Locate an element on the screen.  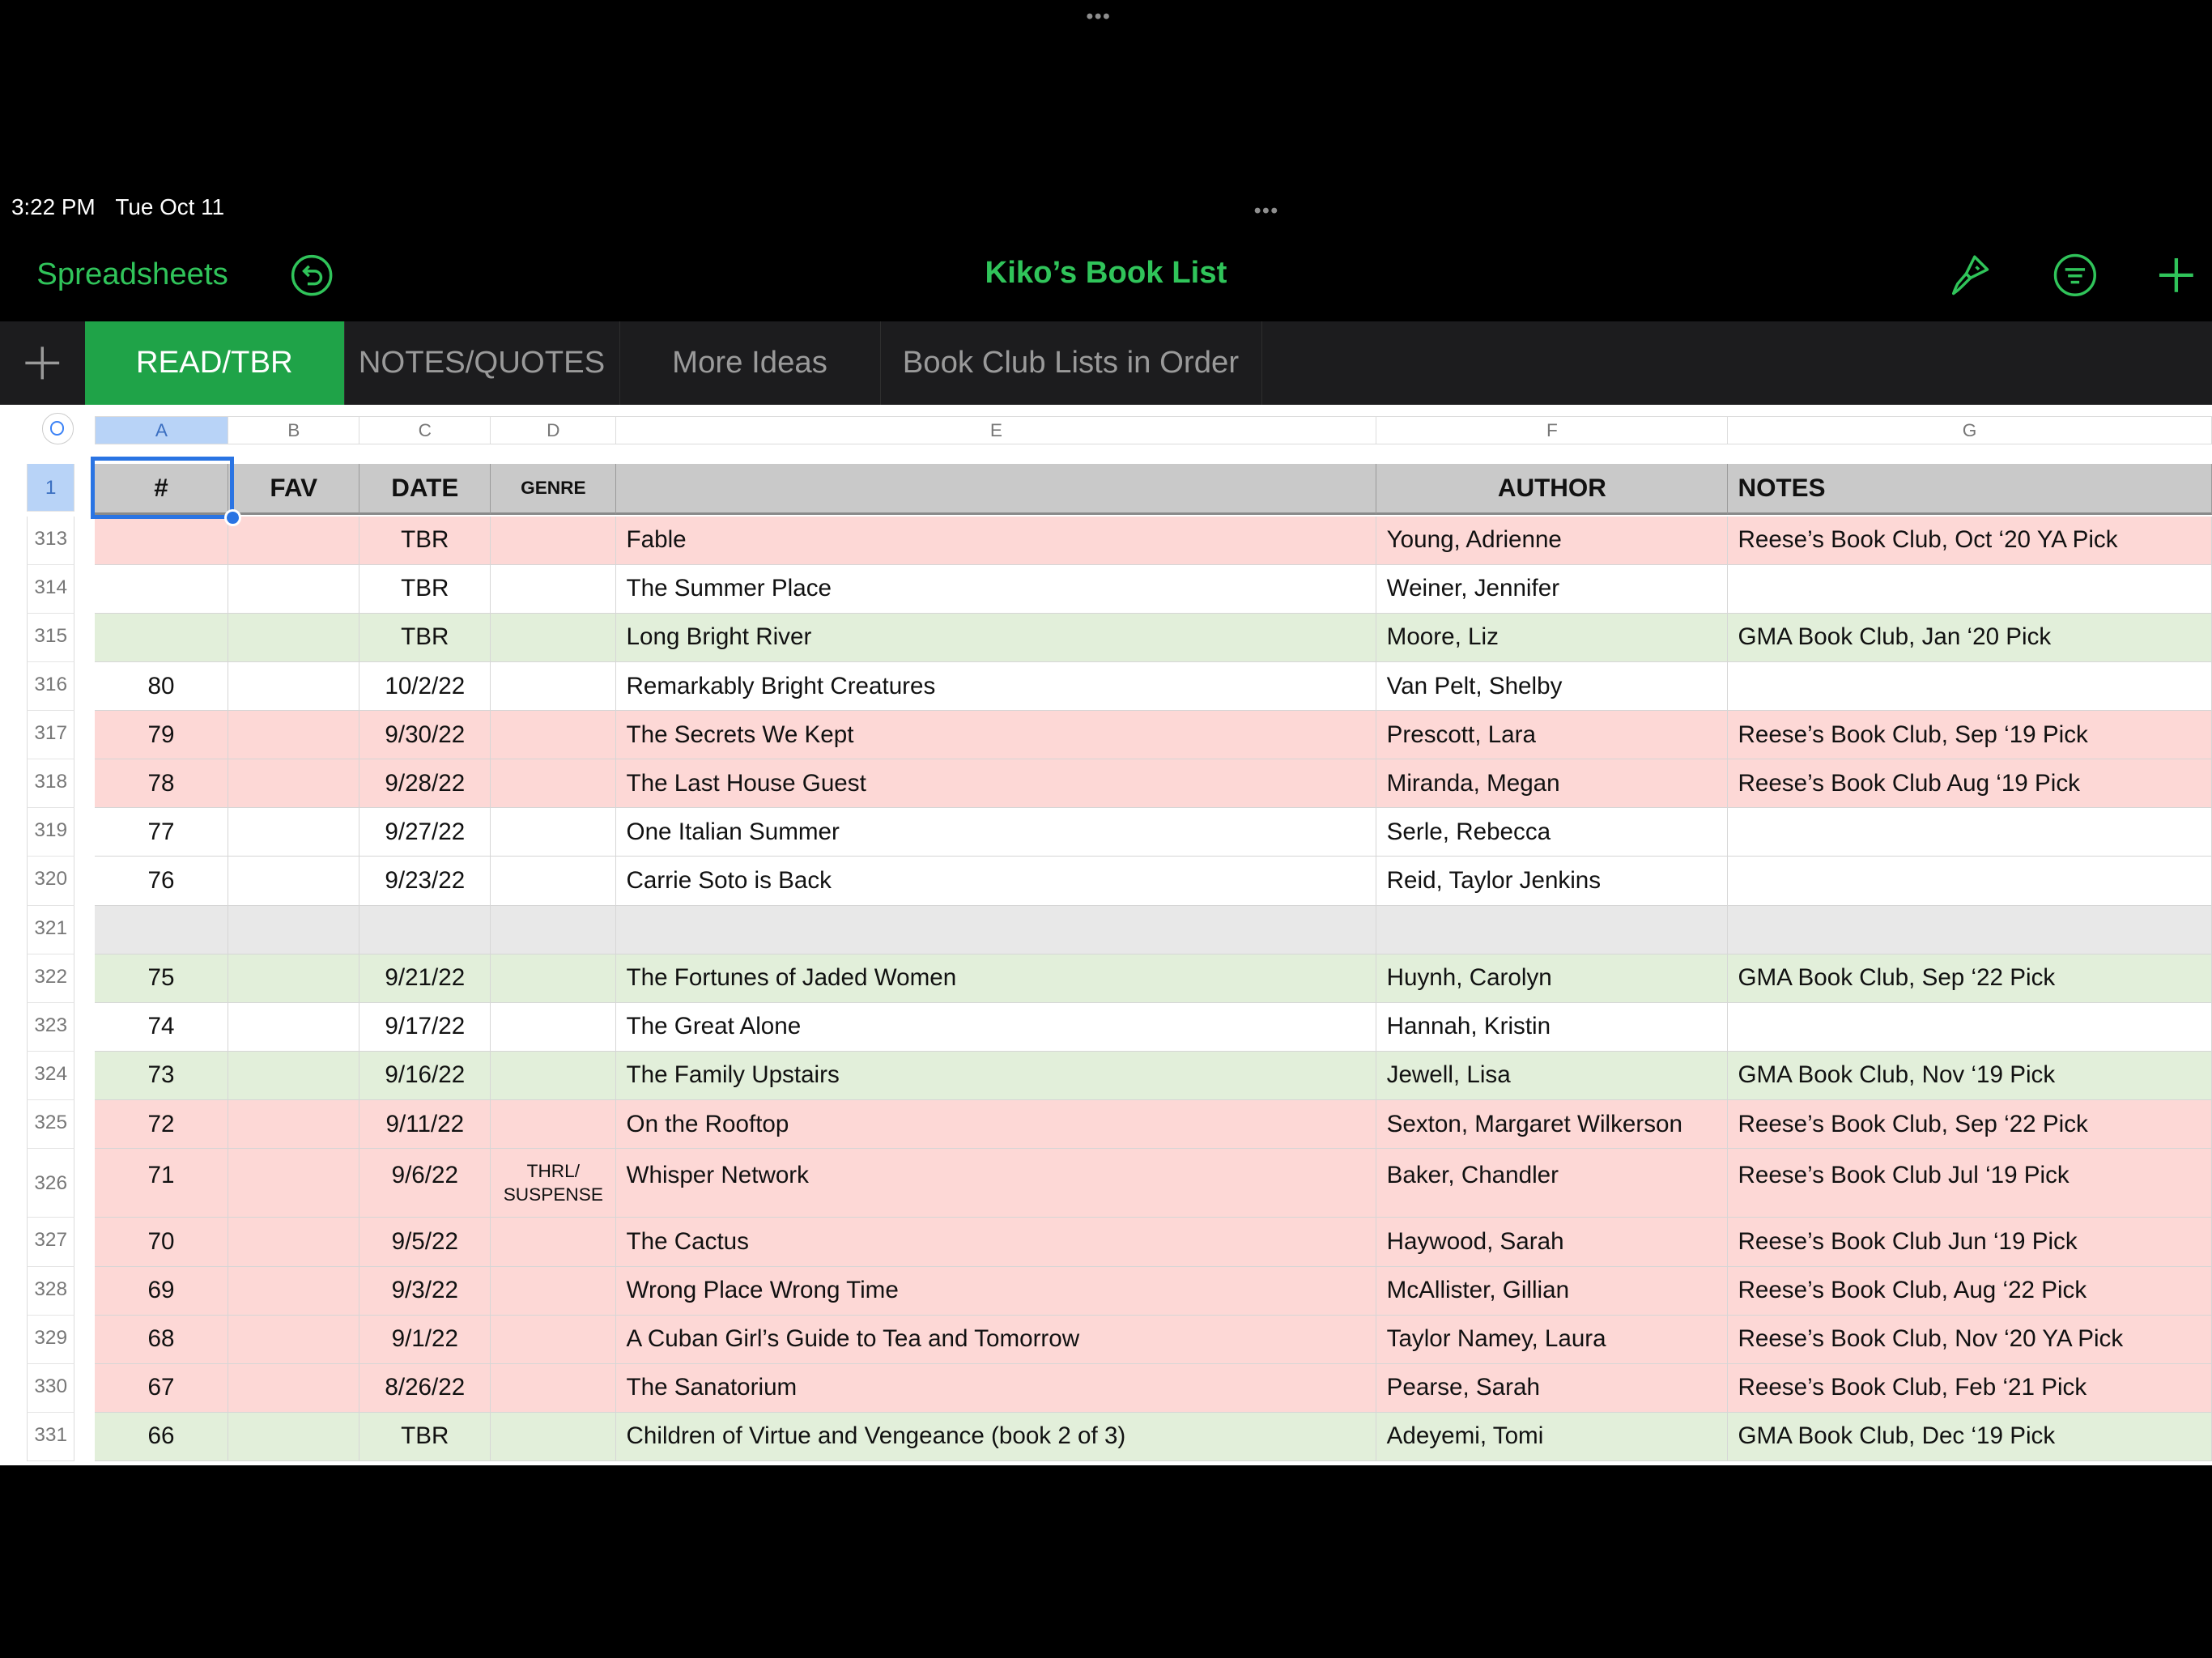
cell-author: Miranda, Megan is located at coordinates (1553, 784).